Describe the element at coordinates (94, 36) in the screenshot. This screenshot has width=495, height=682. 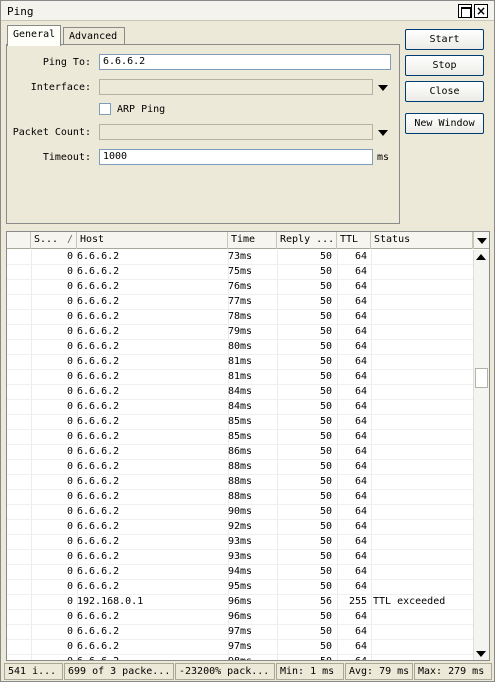
I see `tab-advanced: Advanced` at that location.